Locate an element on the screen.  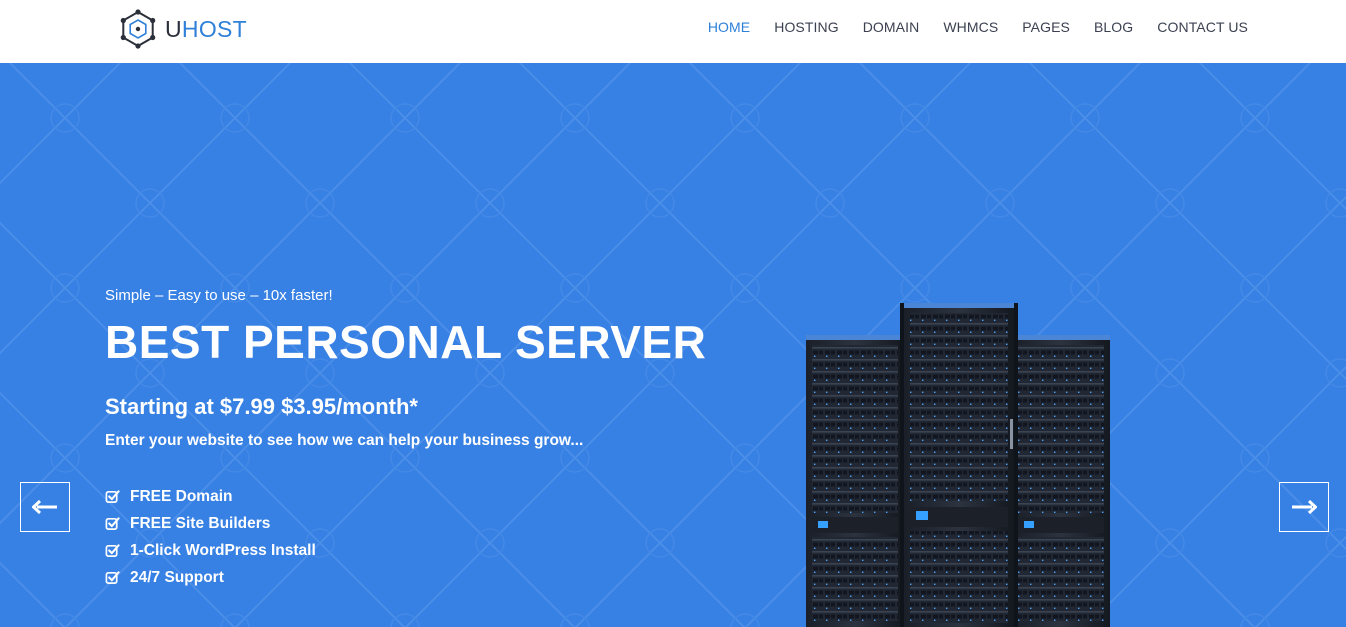
server-racks-image is located at coordinates (958, 465).